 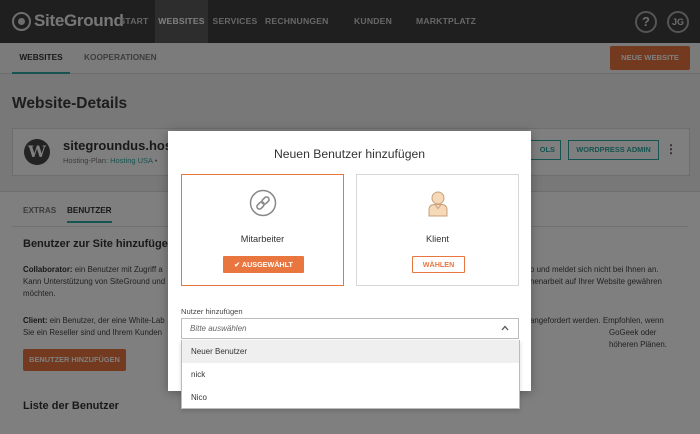 I want to click on selected-button: ✔ AUSGEWÄHLT, so click(x=263, y=264).